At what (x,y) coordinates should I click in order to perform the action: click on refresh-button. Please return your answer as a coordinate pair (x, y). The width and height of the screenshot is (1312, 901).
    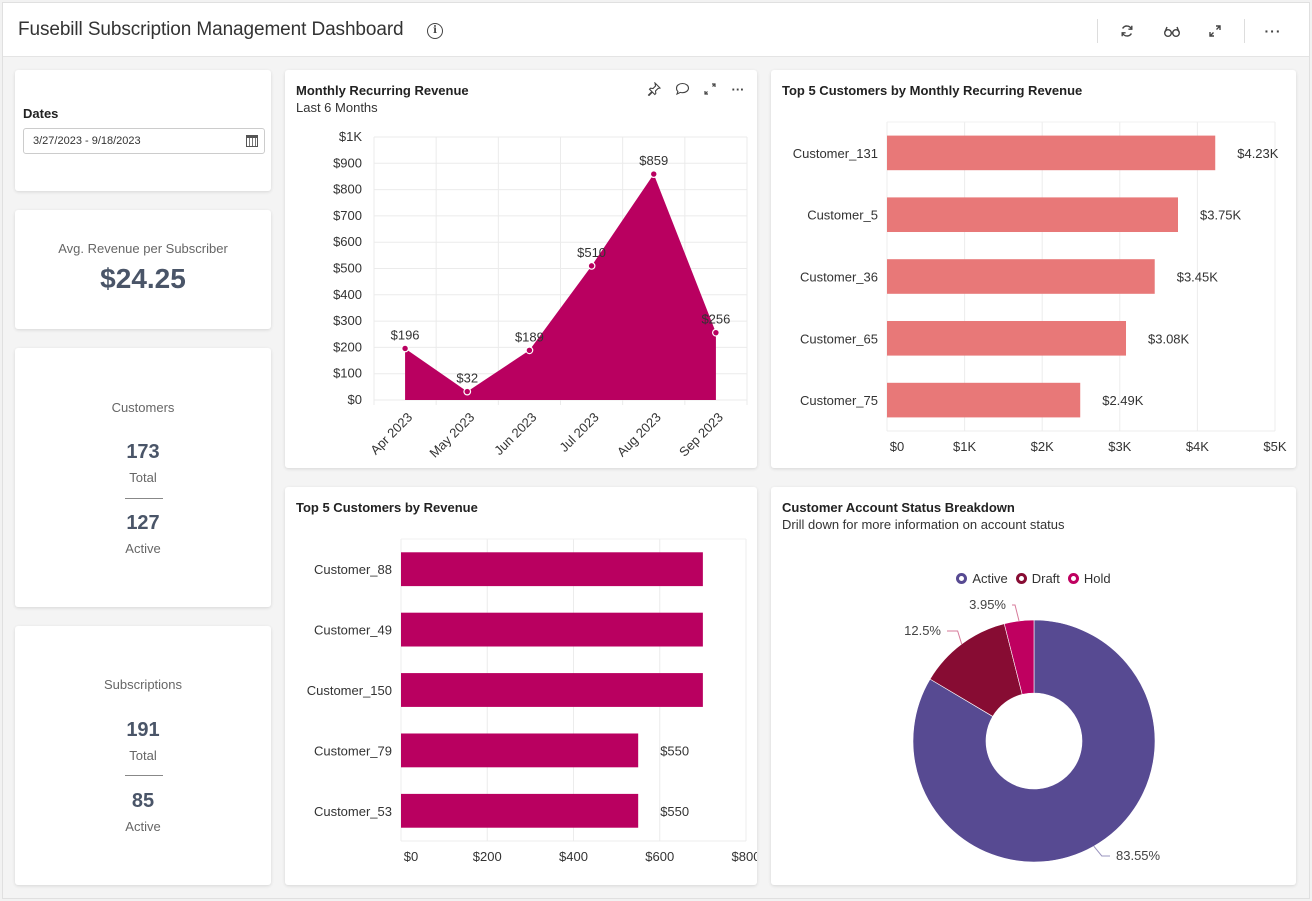
    Looking at the image, I should click on (1127, 31).